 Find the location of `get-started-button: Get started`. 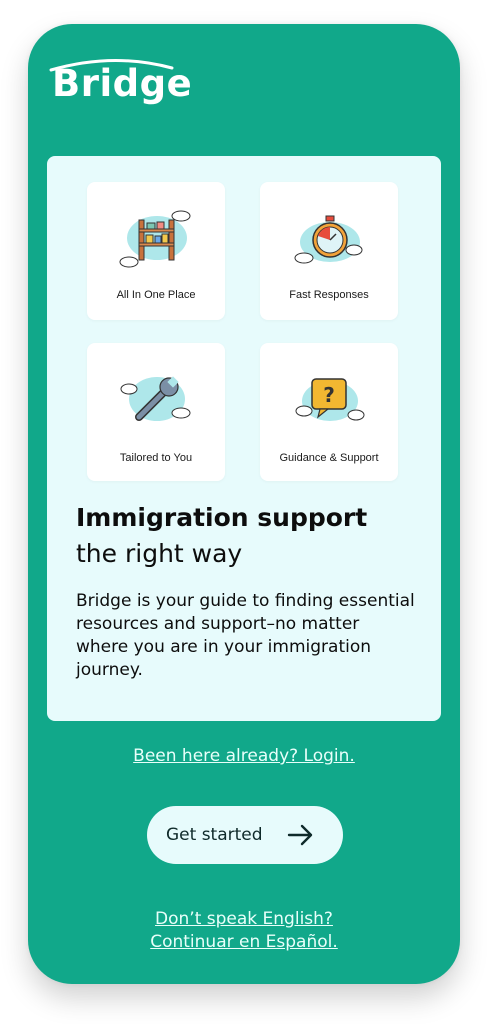

get-started-button: Get started is located at coordinates (245, 835).